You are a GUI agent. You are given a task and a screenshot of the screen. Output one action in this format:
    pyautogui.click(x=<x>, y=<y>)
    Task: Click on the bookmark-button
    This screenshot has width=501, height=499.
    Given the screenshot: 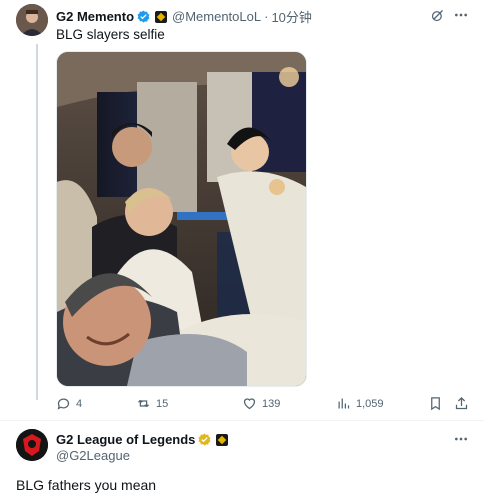 What is the action you would take?
    pyautogui.click(x=438, y=403)
    